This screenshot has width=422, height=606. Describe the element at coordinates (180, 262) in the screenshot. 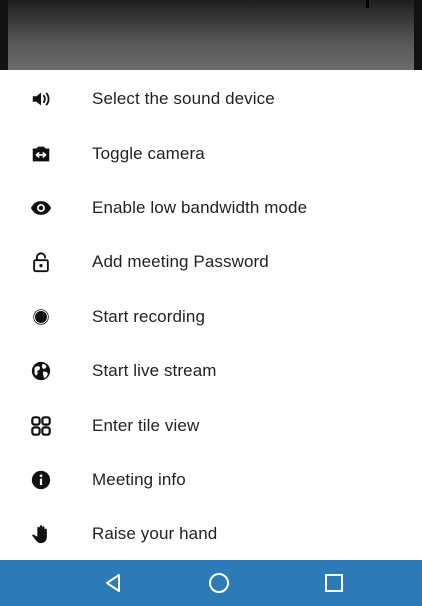

I see `menu-item-label: Add meeting Password` at that location.